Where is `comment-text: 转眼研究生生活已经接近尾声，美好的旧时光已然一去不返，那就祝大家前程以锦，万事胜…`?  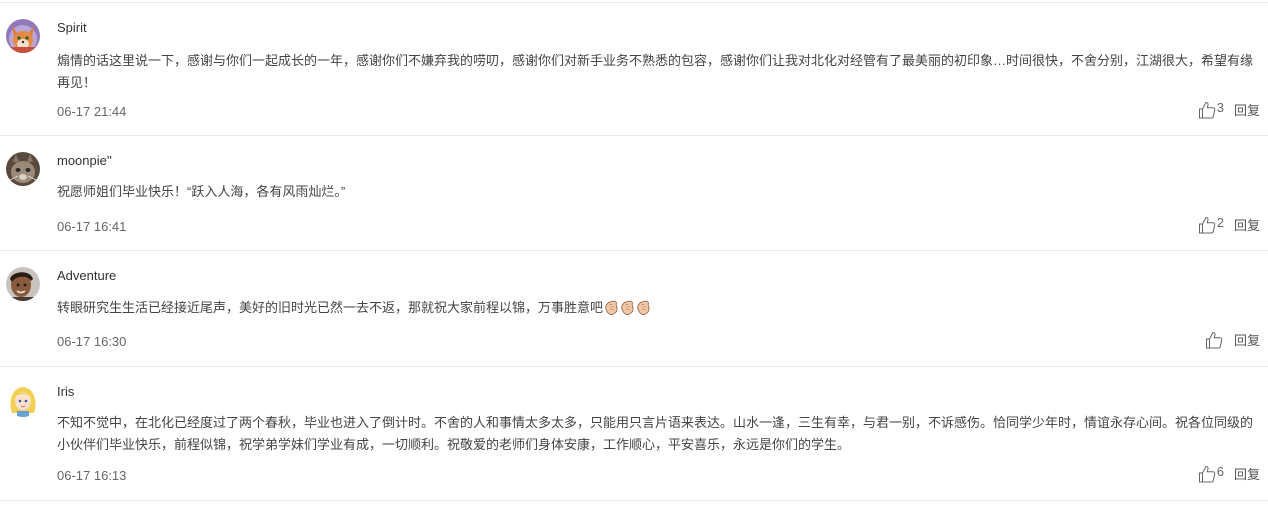 comment-text: 转眼研究生生活已经接近尾声，美好的旧时光已然一去不返，那就祝大家前程以锦，万事胜… is located at coordinates (655, 308).